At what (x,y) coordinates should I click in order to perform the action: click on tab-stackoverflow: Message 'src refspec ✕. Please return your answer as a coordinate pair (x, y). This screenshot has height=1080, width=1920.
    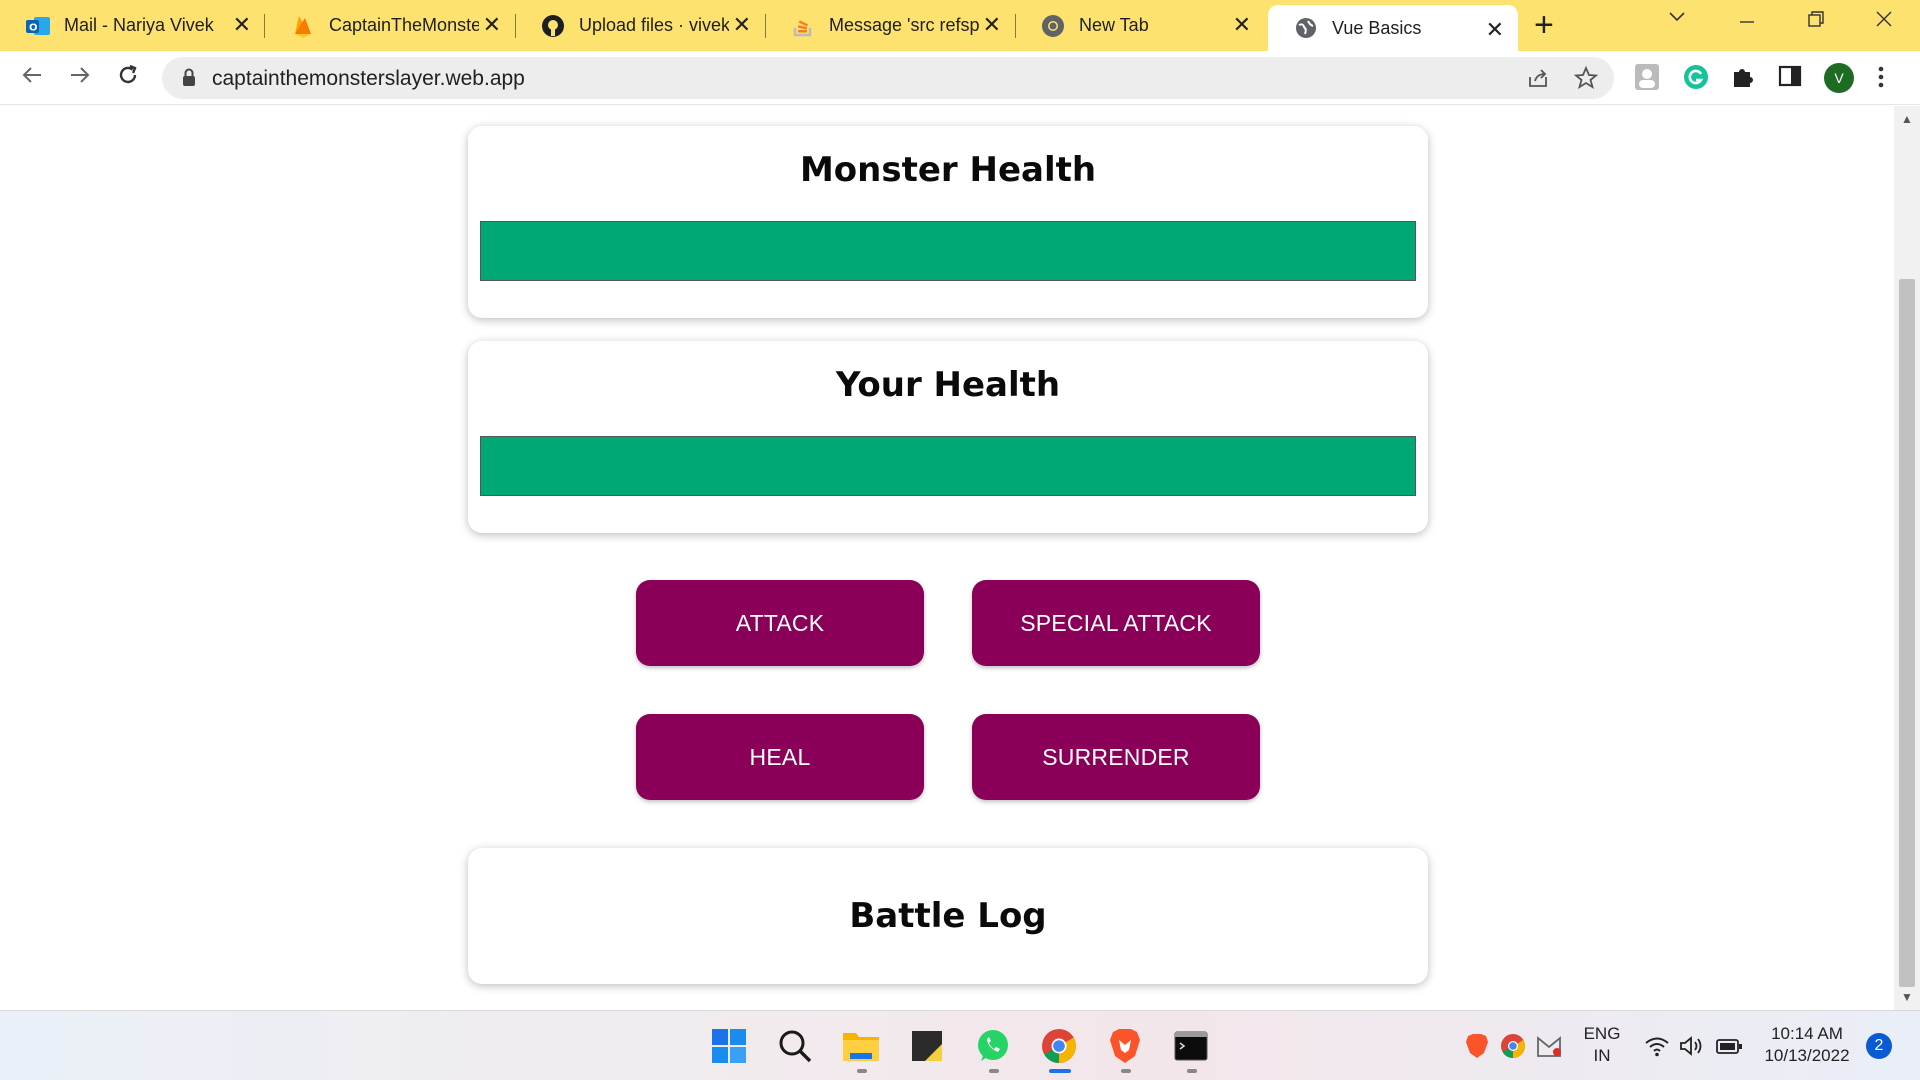
    Looking at the image, I should click on (890, 25).